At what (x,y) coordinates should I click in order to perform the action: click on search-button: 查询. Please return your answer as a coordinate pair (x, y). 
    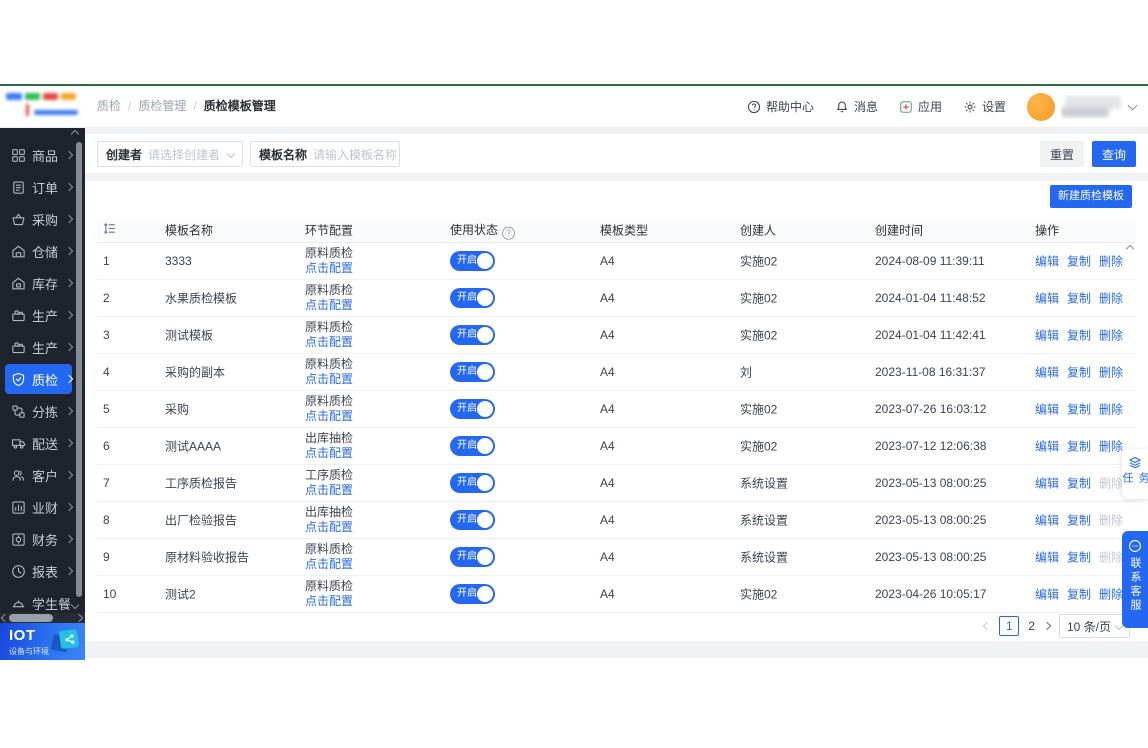
    Looking at the image, I should click on (1114, 154).